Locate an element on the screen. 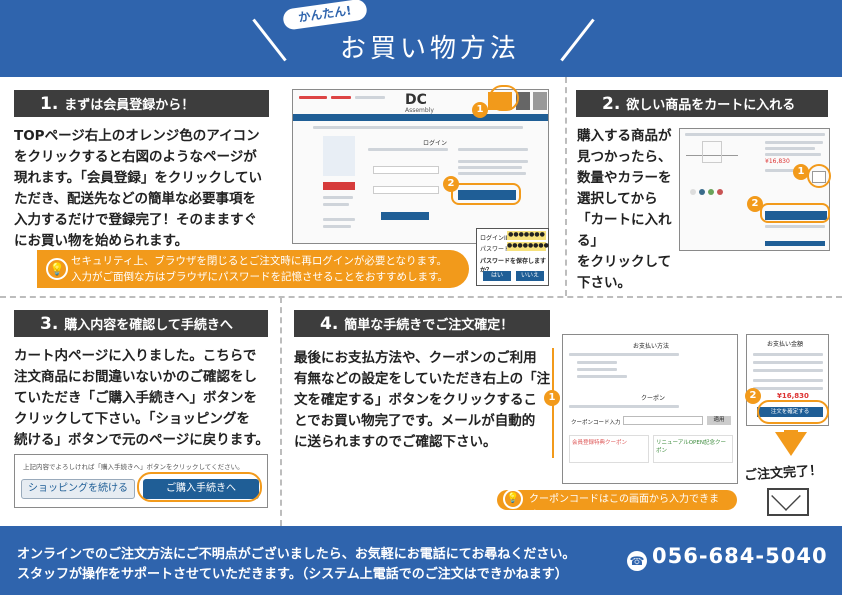  mock4-coupon-title: クーポン is located at coordinates (653, 398).